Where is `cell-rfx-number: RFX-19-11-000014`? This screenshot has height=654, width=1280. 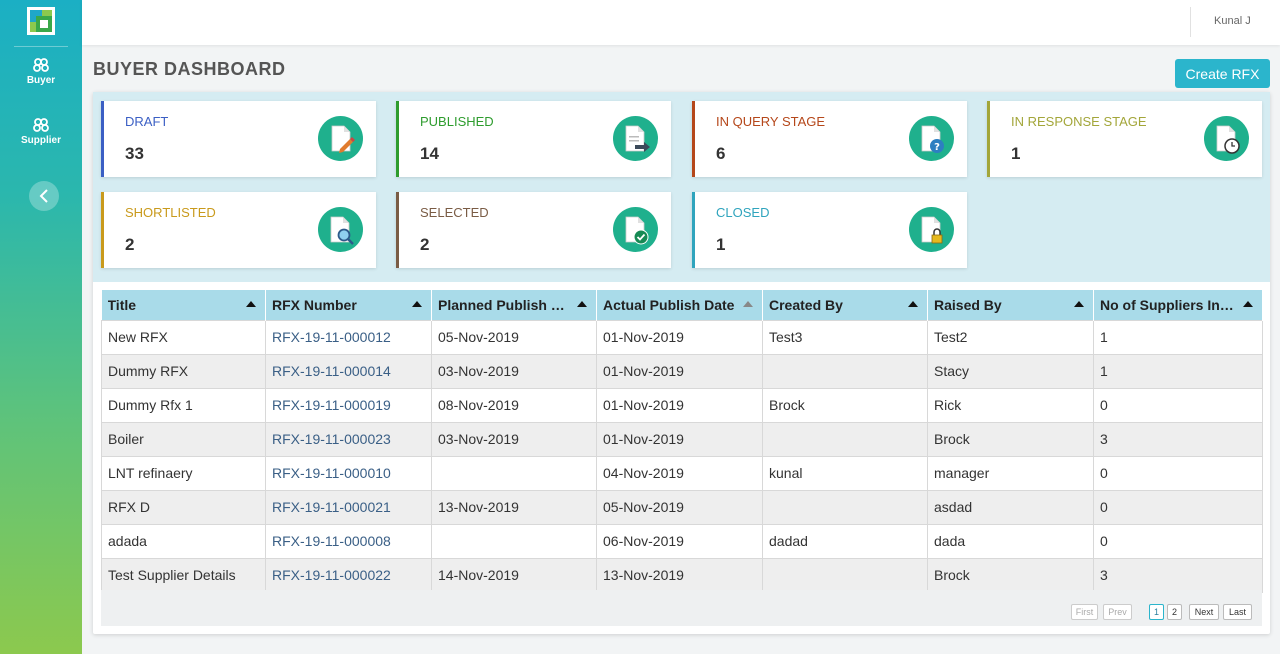
cell-rfx-number: RFX-19-11-000014 is located at coordinates (348, 371).